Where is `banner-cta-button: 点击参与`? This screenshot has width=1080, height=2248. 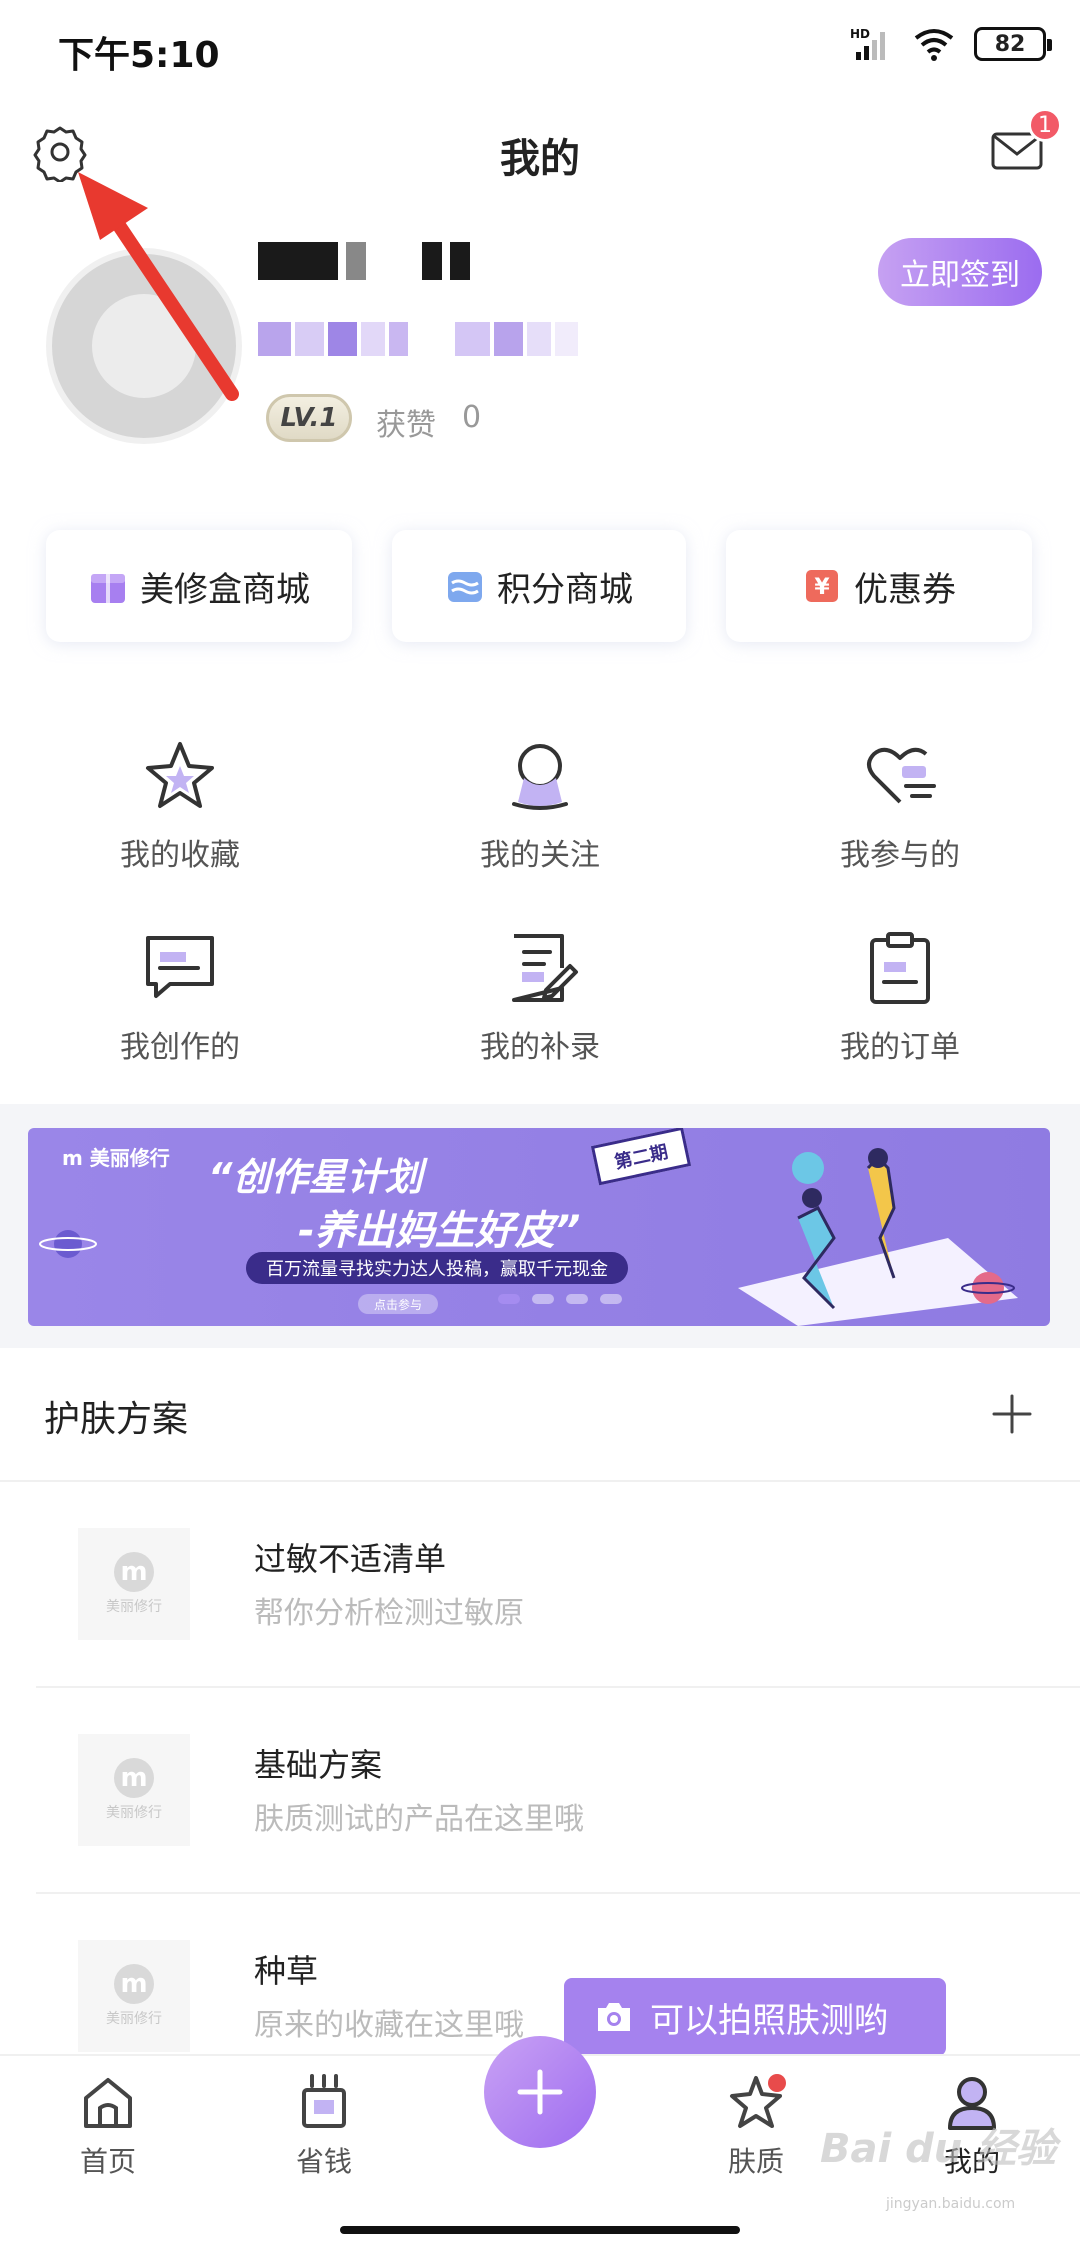
banner-cta-button: 点击参与 is located at coordinates (398, 1304).